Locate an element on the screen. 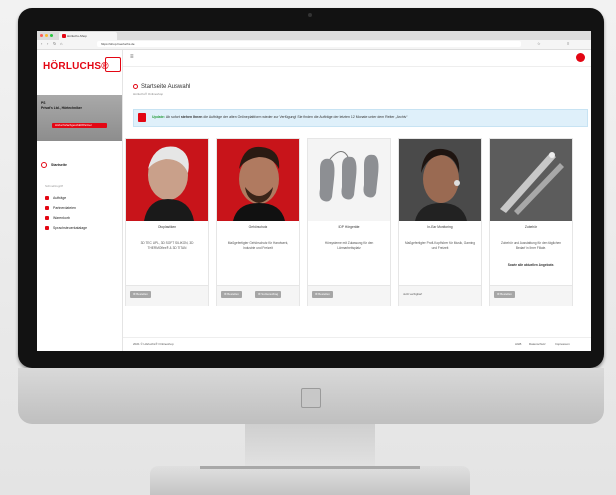 The image size is (616, 495). copyright: 2021 © Hörluchs® Onlineshop is located at coordinates (153, 344).